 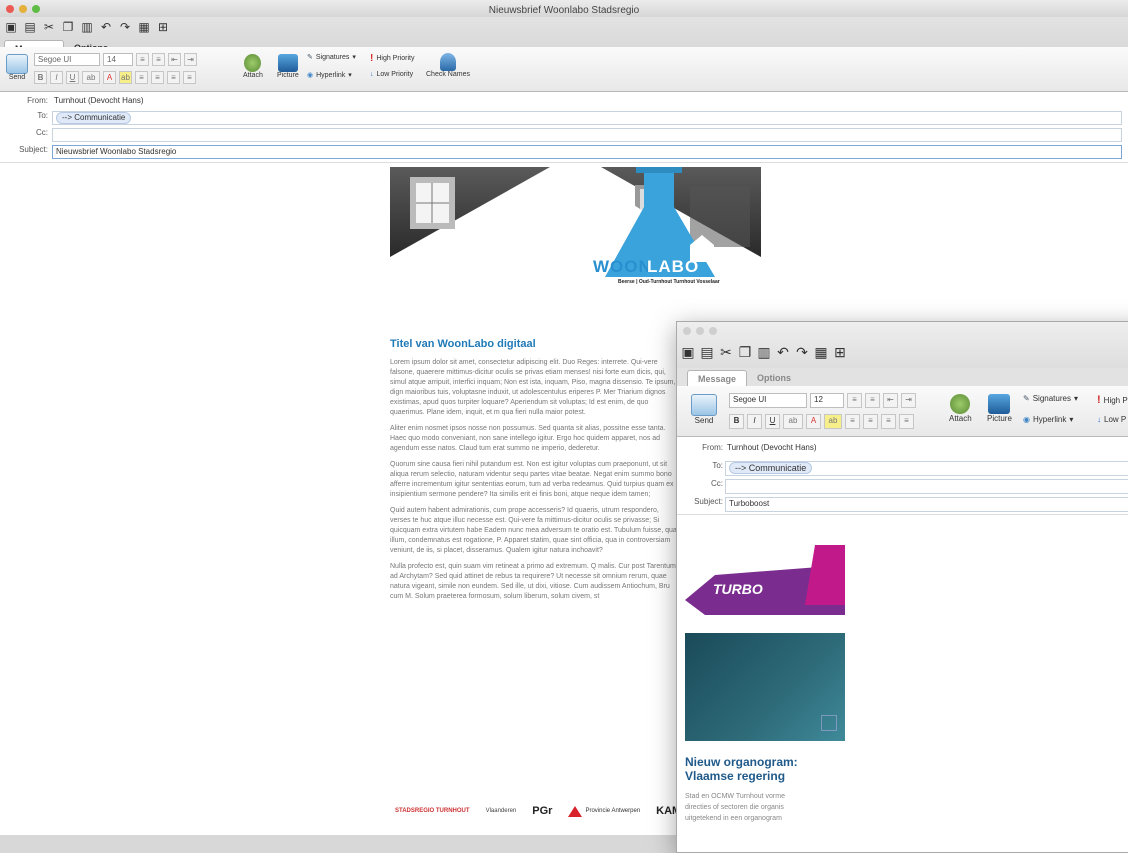 I want to click on subject-row: Subject: Nieuwsbrief Woonlabo Stadsregio, so click(x=564, y=152).